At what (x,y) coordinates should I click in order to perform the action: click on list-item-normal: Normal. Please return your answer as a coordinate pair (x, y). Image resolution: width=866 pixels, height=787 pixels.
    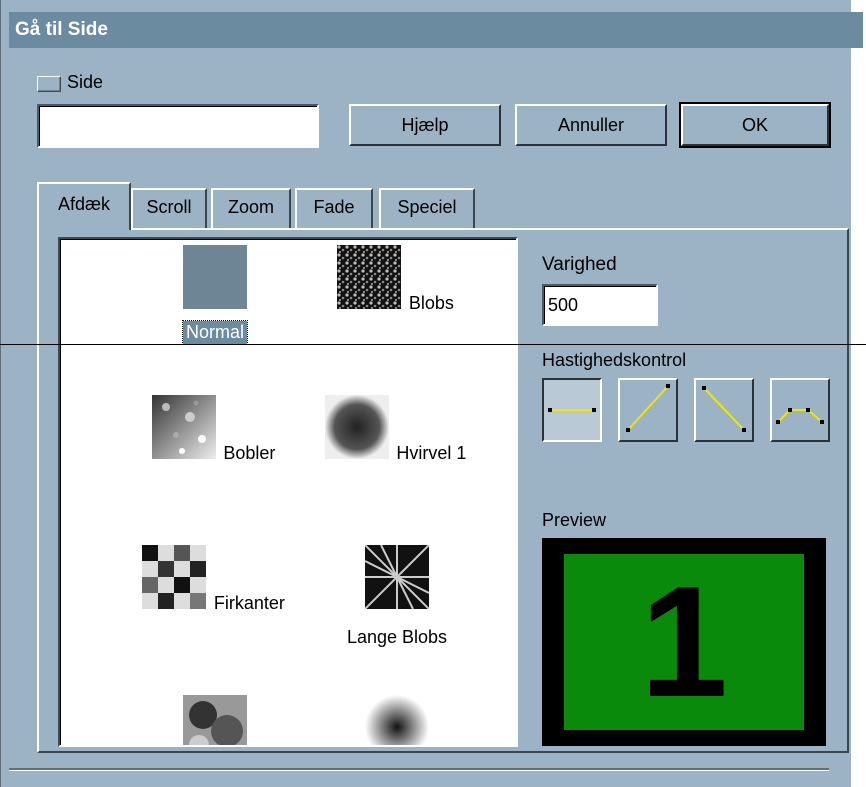
    Looking at the image, I should click on (215, 295).